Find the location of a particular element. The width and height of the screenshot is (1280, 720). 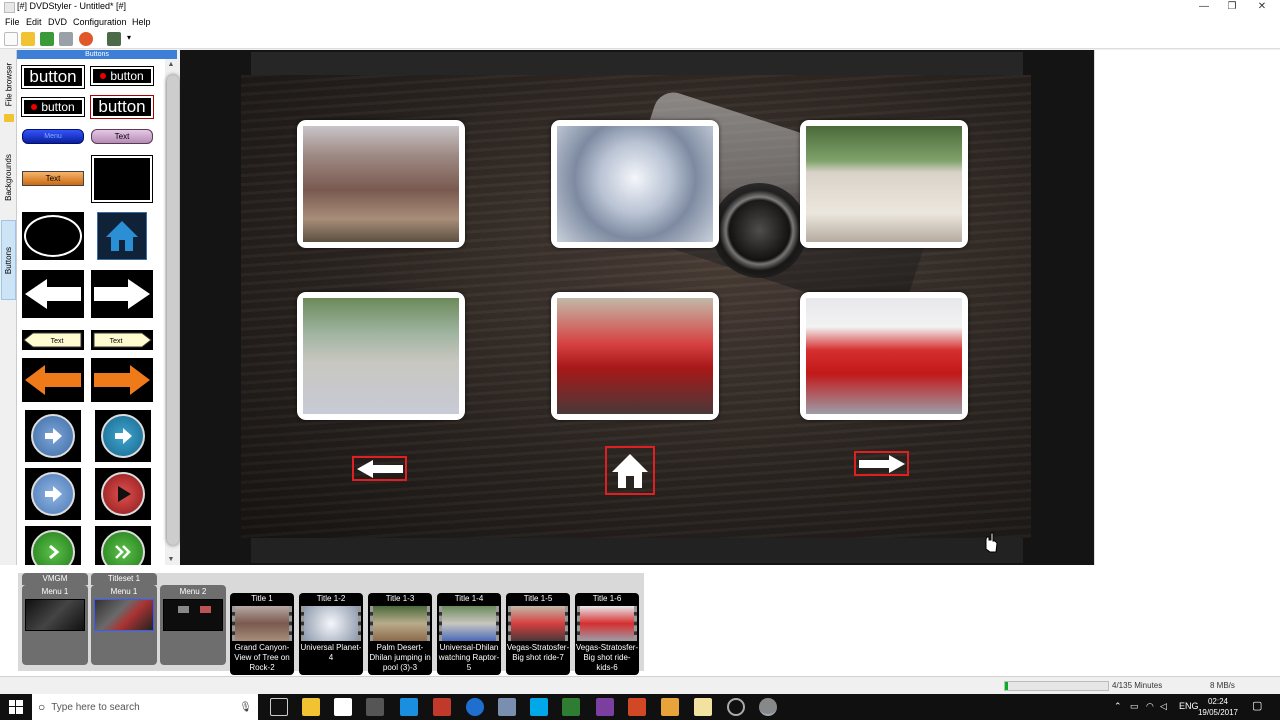

title-1-thumbnail is located at coordinates (262, 623).